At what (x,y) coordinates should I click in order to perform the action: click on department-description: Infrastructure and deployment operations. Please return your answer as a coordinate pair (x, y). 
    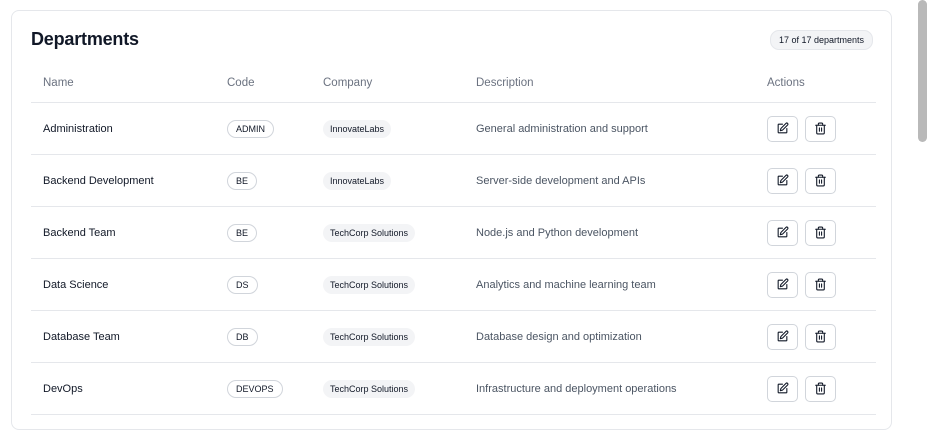
    Looking at the image, I should click on (576, 388).